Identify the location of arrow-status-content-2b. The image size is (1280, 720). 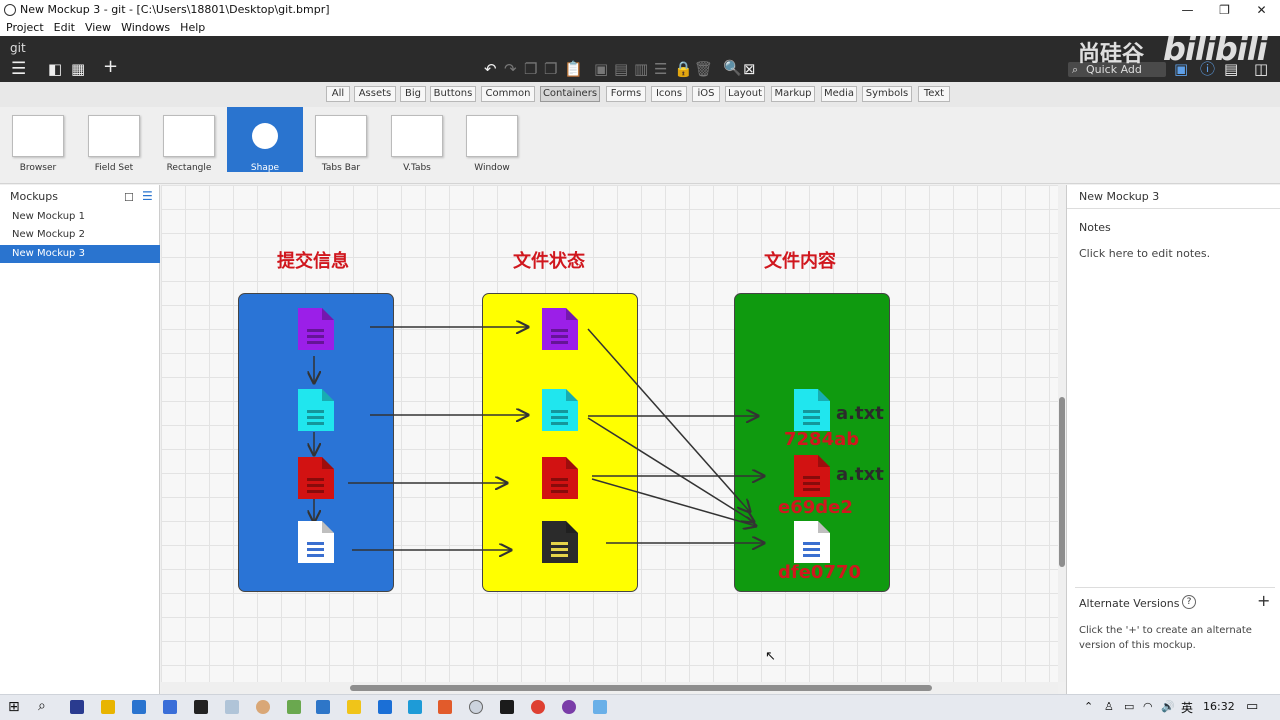
(670, 469).